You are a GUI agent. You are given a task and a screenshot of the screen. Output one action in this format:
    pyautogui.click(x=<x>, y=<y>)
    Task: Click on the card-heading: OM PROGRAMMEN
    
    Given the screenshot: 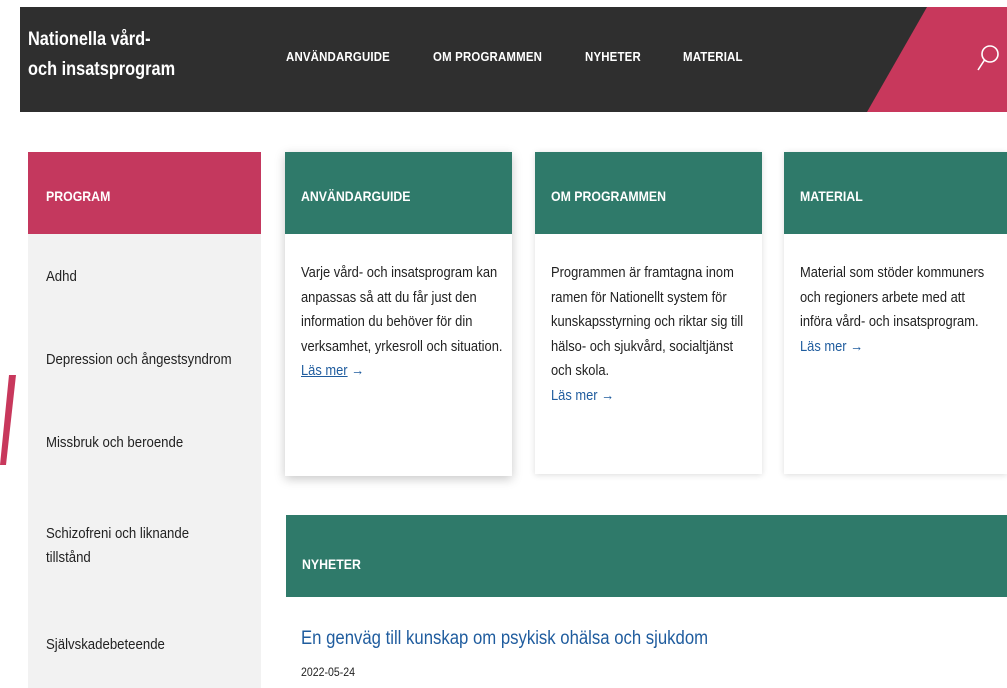 What is the action you would take?
    pyautogui.click(x=648, y=193)
    